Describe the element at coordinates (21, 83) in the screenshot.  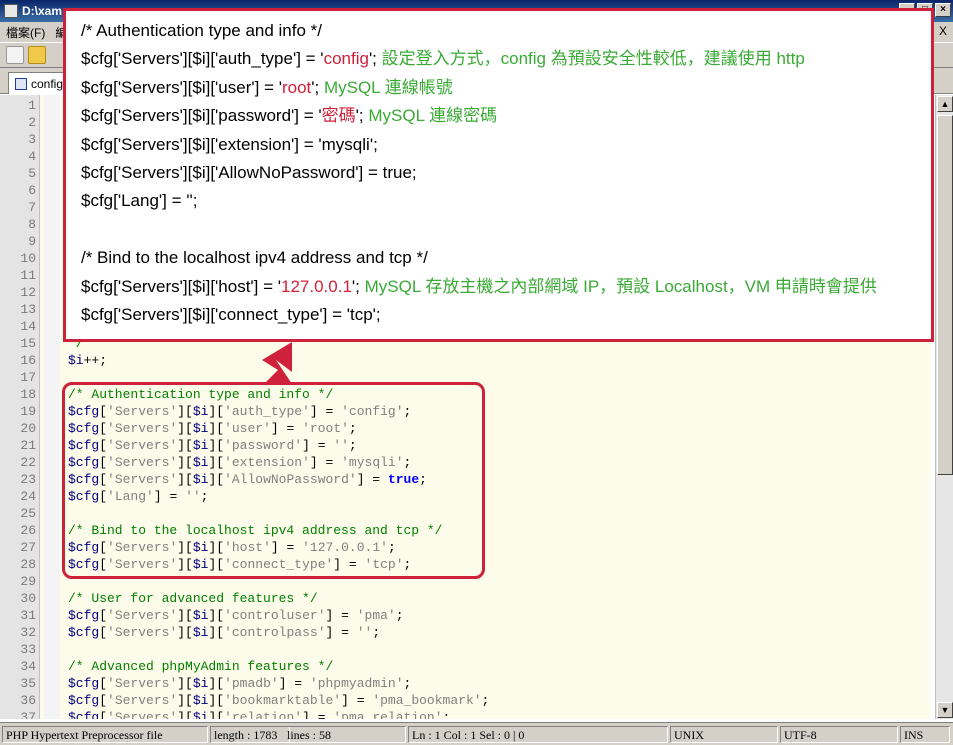
I see `file-icon` at that location.